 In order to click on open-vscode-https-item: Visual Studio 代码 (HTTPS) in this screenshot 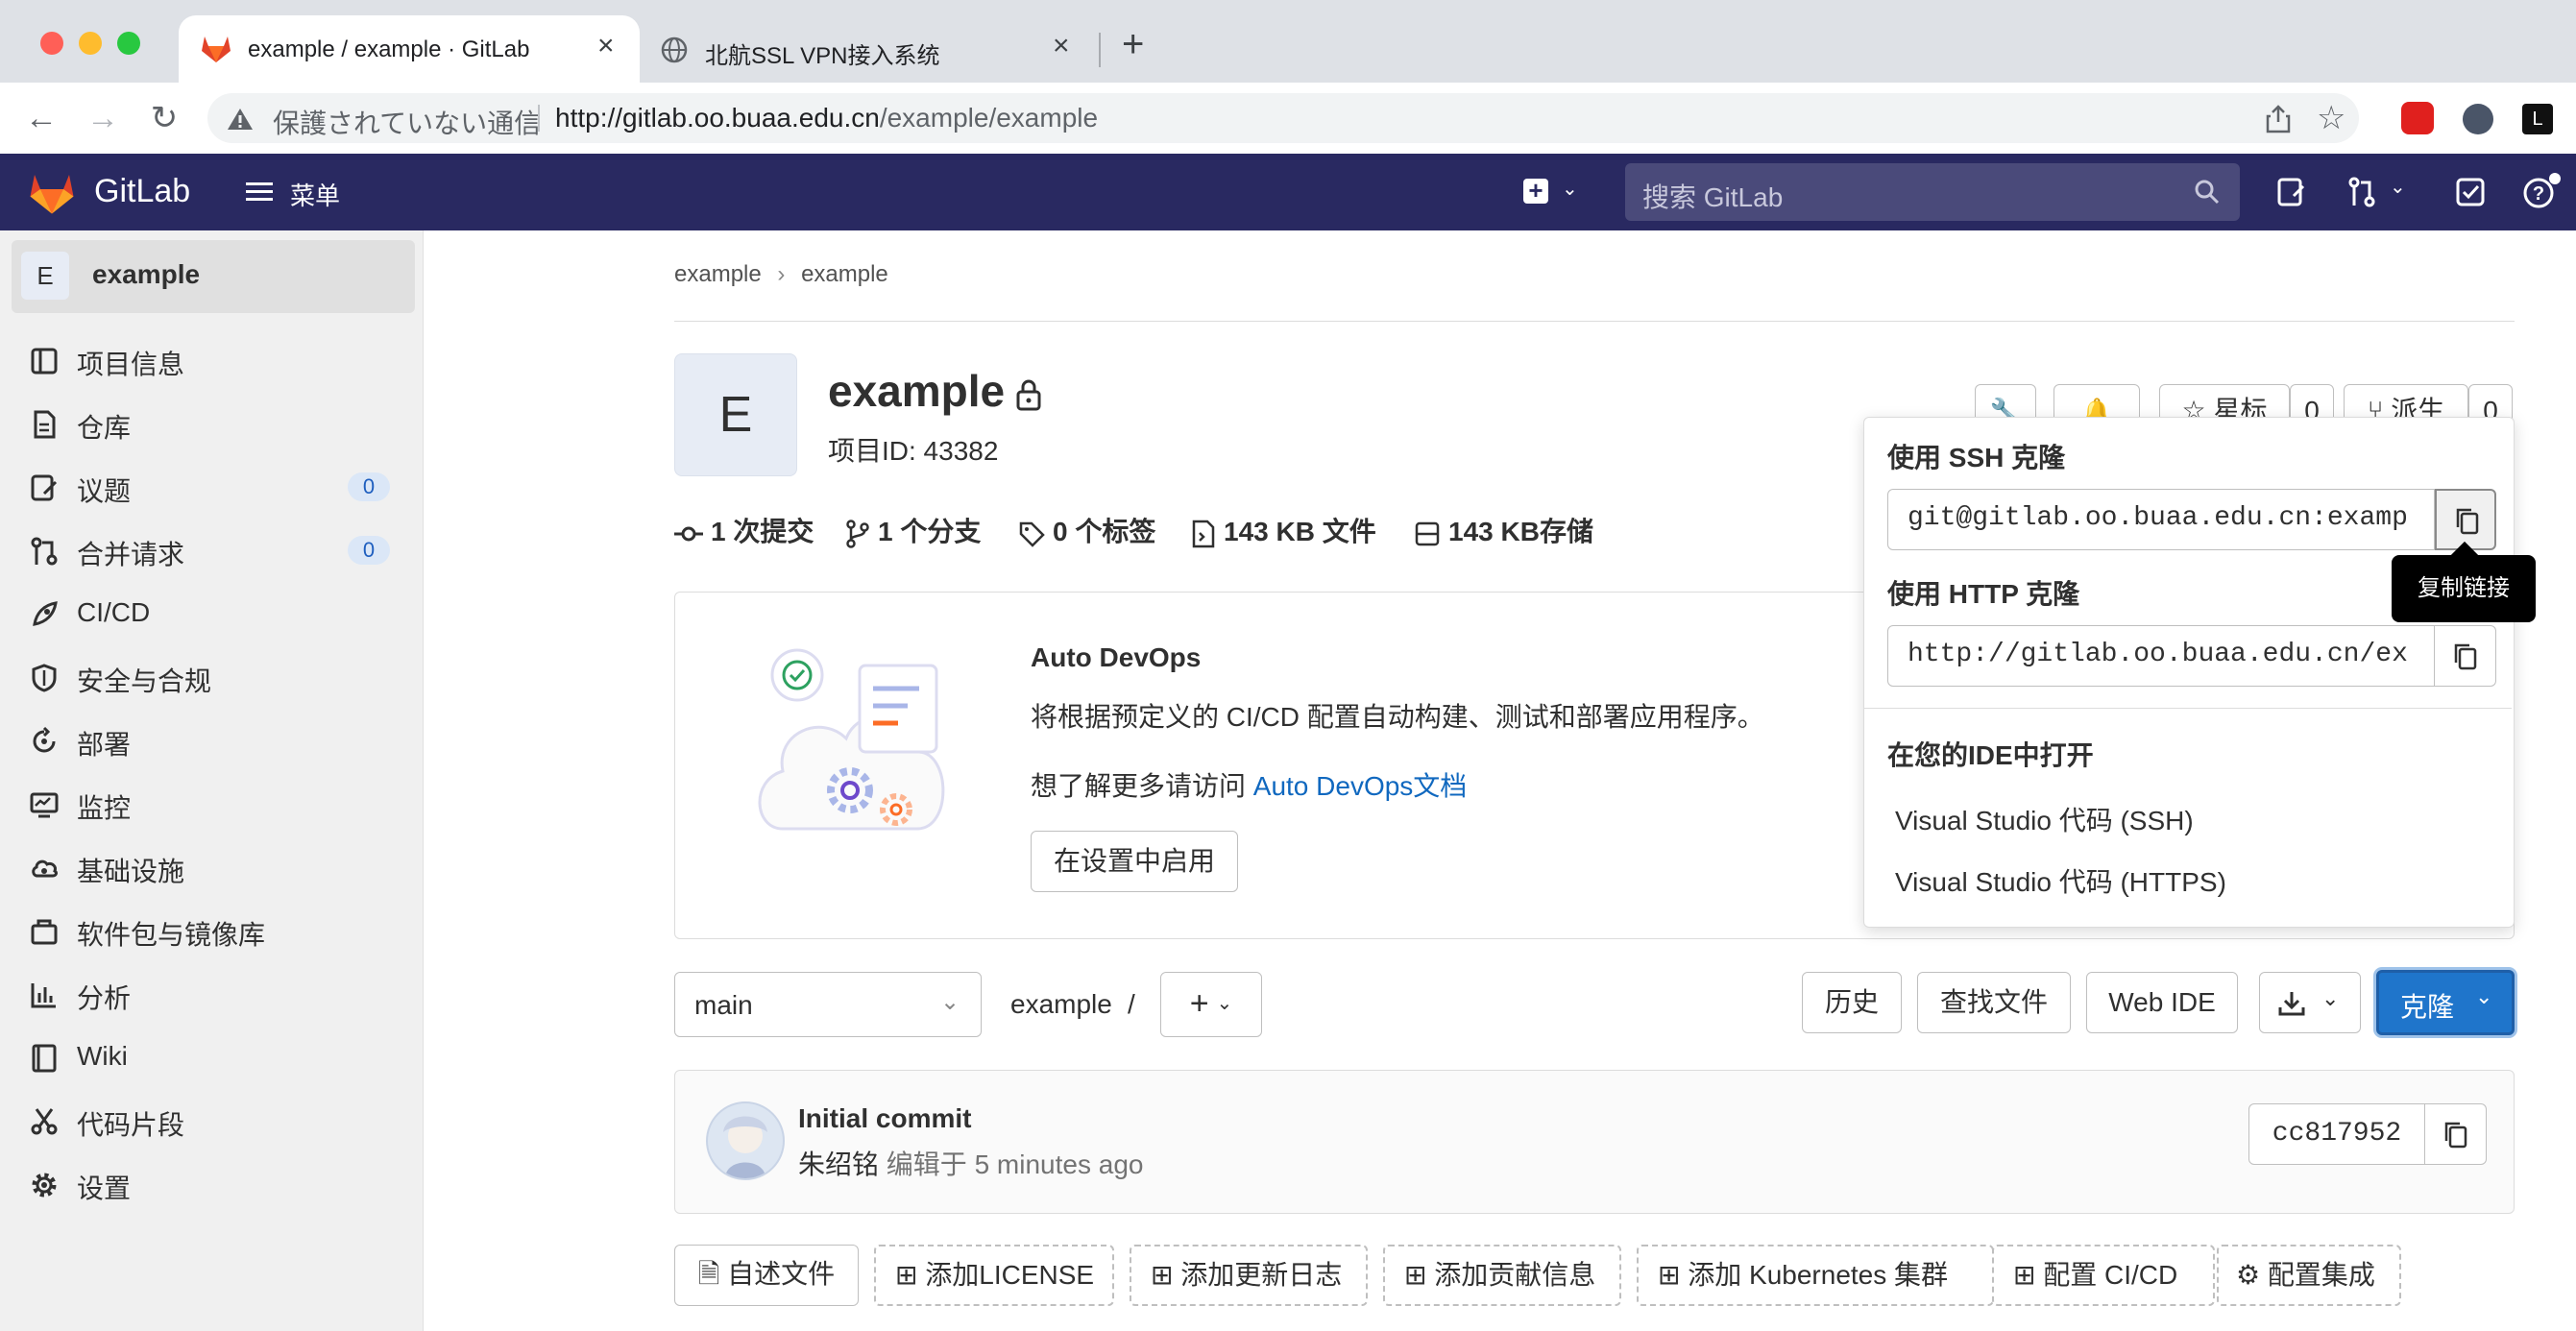, I will do `click(2060, 881)`.